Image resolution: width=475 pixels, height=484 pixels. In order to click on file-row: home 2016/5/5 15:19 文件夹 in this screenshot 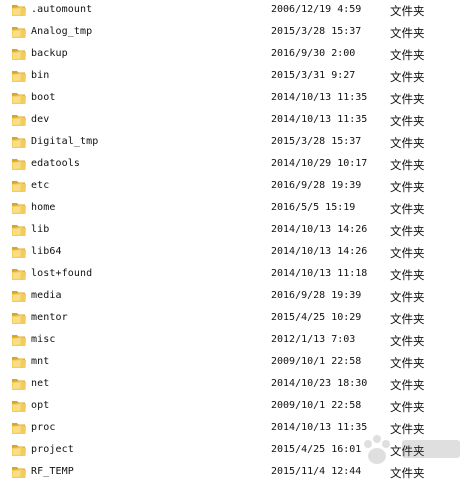, I will do `click(237, 209)`.